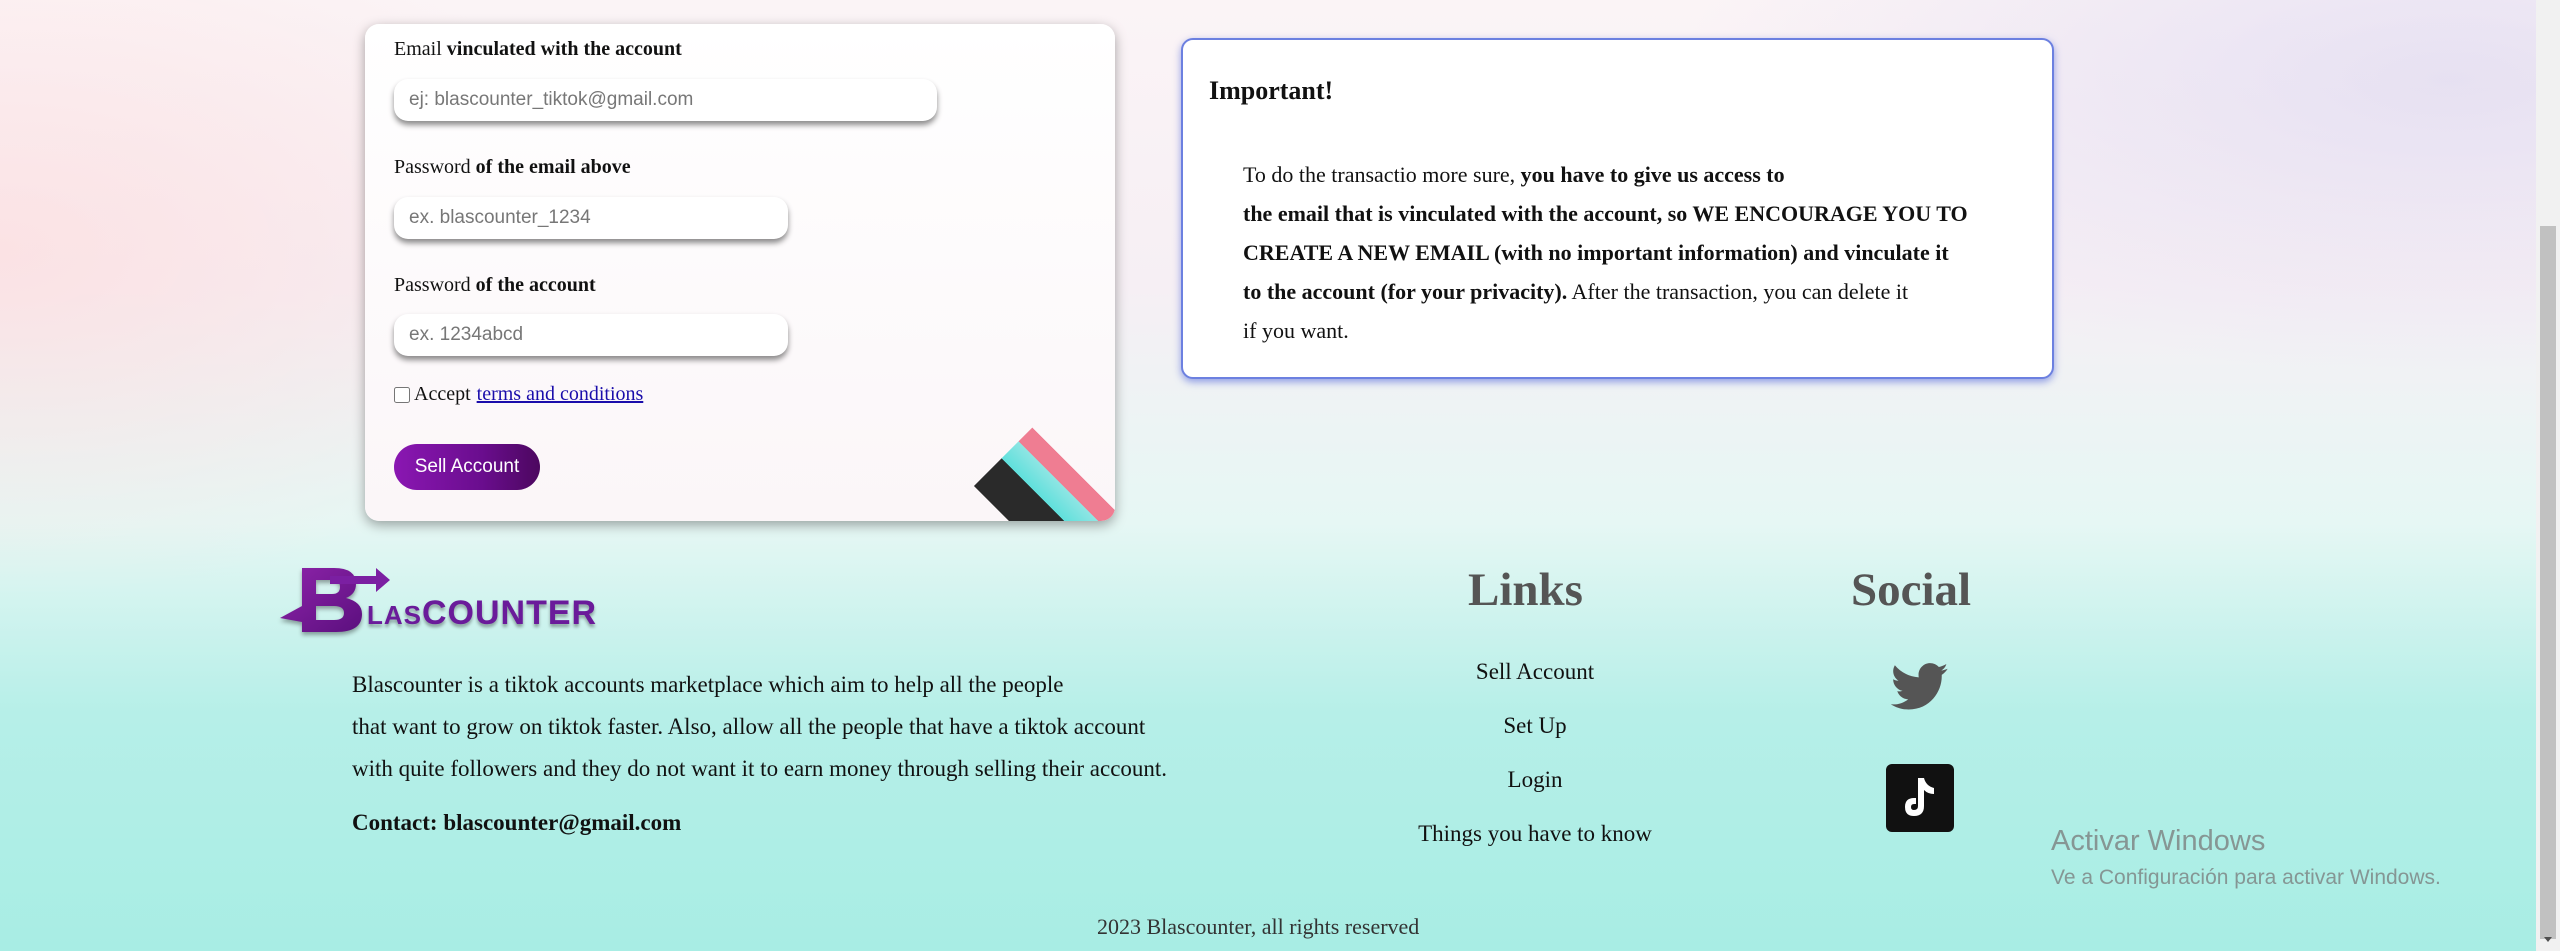  What do you see at coordinates (560, 394) in the screenshot?
I see `terms-link: terms and conditions` at bounding box center [560, 394].